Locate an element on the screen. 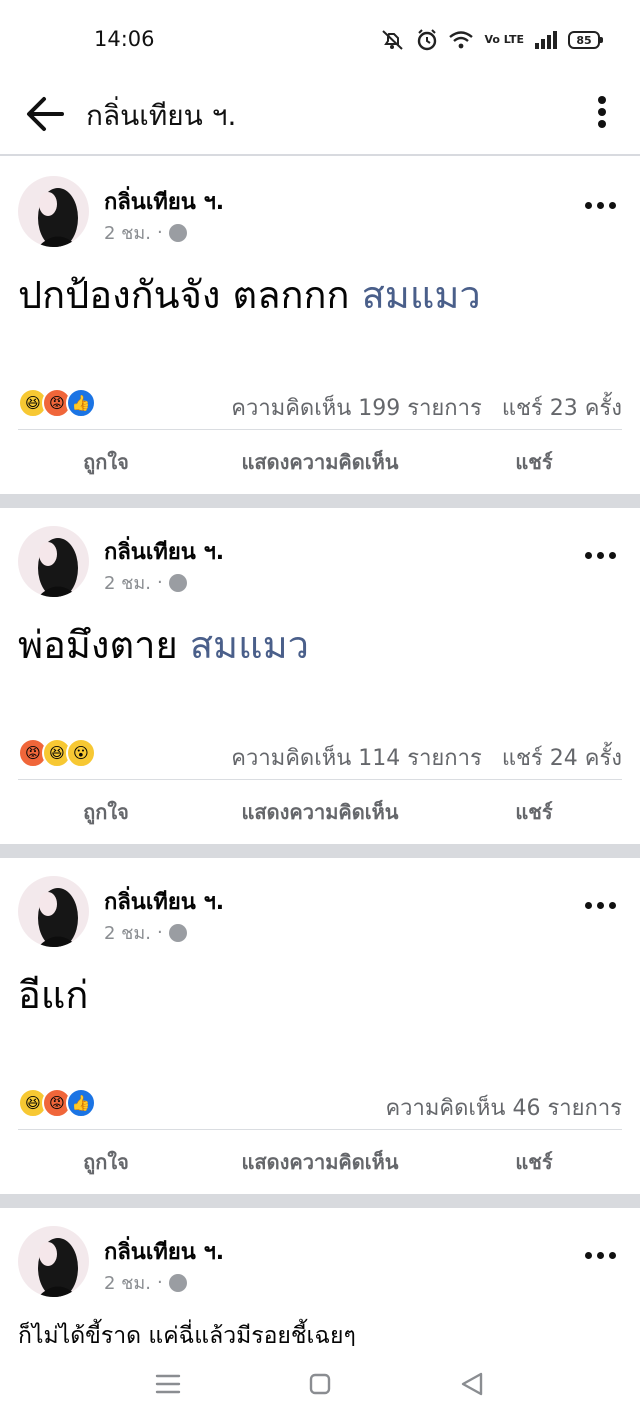 This screenshot has height=1422, width=640. more-vertical-icon is located at coordinates (602, 112).